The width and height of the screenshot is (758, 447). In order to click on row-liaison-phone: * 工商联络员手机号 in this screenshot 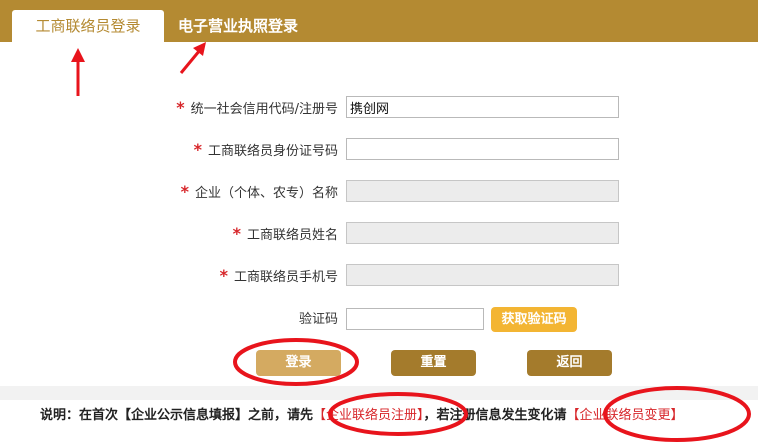, I will do `click(379, 276)`.